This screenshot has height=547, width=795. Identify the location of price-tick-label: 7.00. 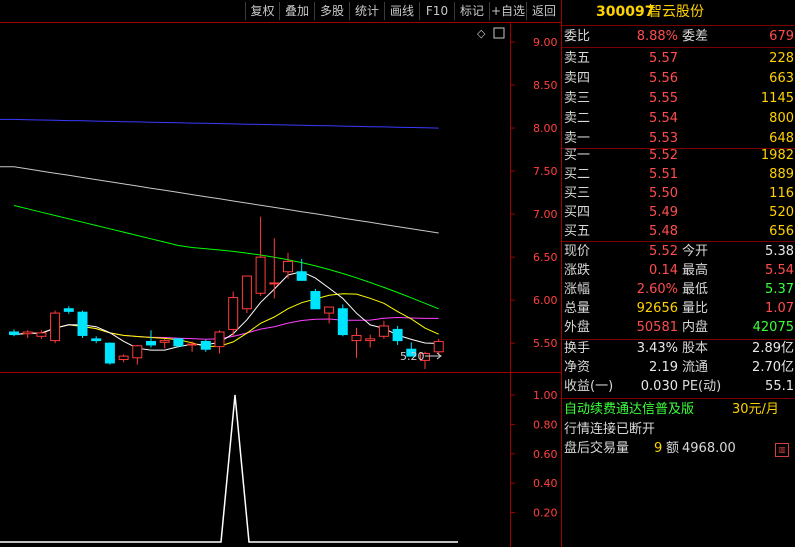
(545, 214).